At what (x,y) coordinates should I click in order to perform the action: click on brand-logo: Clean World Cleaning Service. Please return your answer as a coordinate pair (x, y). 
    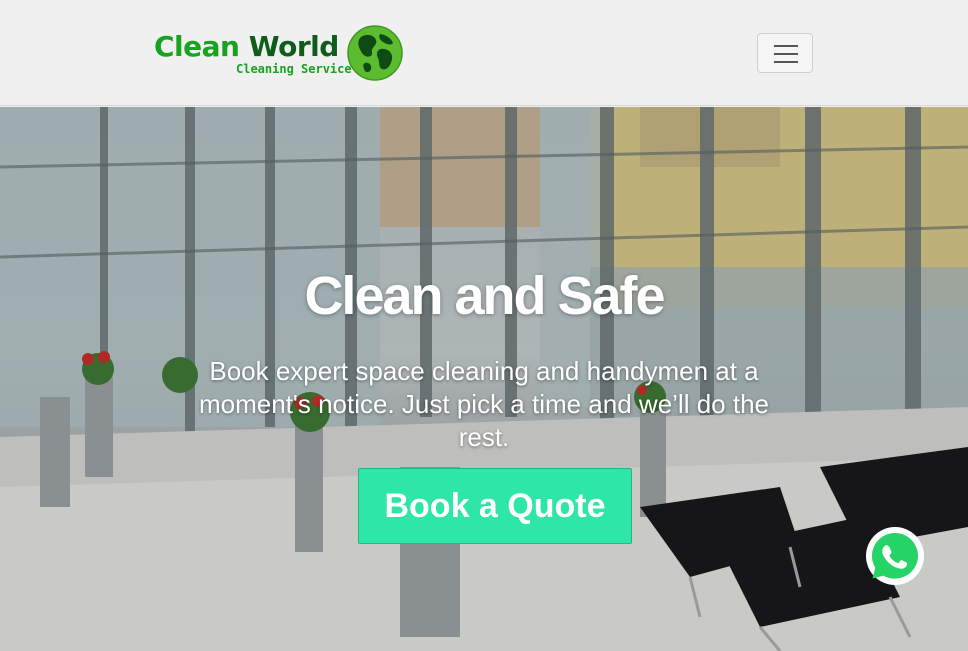
    Looking at the image, I should click on (280, 53).